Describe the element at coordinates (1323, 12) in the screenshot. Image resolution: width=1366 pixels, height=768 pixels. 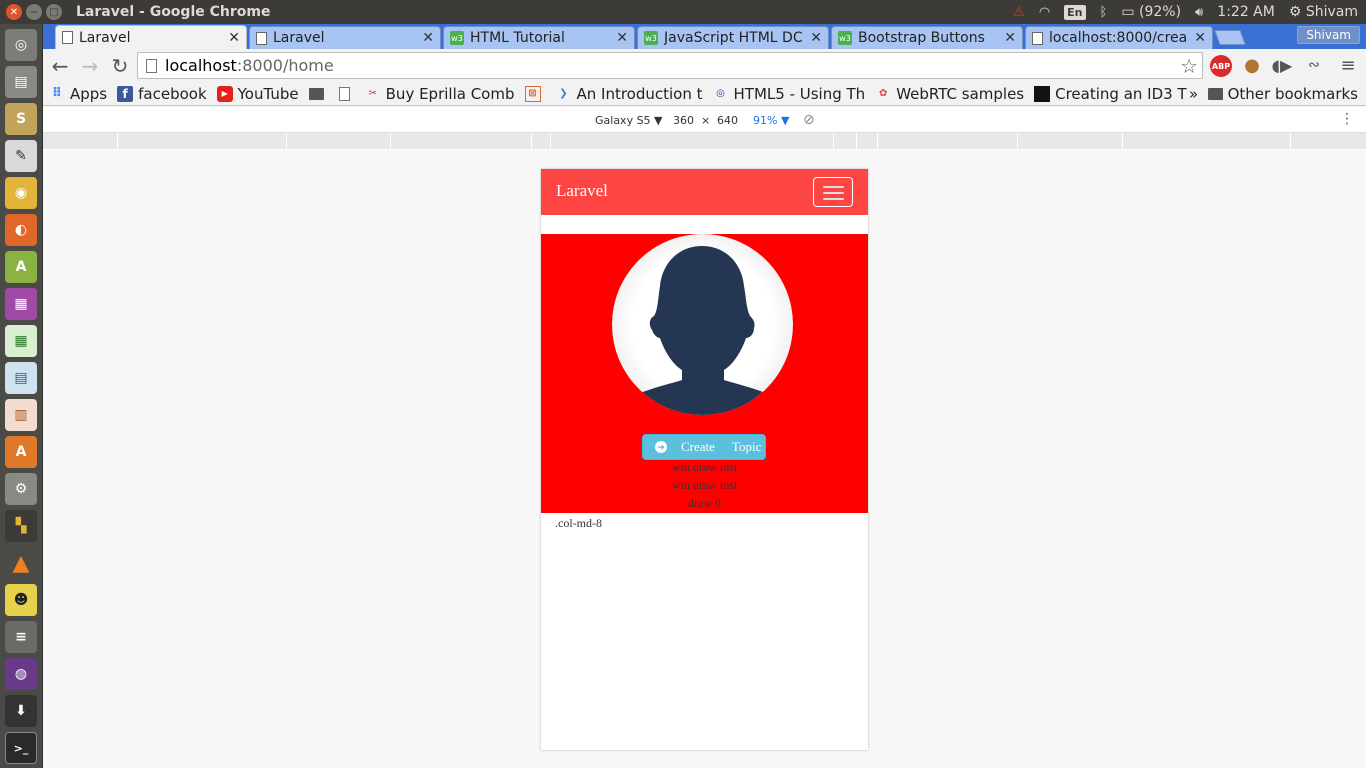
I see `user-menu: ⚙ Shivam` at that location.